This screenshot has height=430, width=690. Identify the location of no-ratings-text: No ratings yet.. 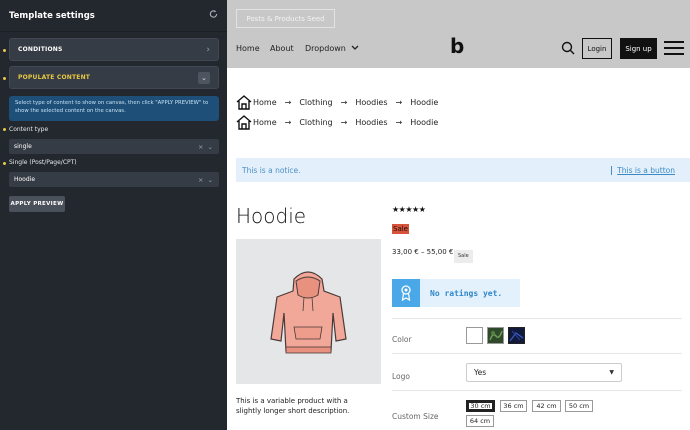
(466, 293).